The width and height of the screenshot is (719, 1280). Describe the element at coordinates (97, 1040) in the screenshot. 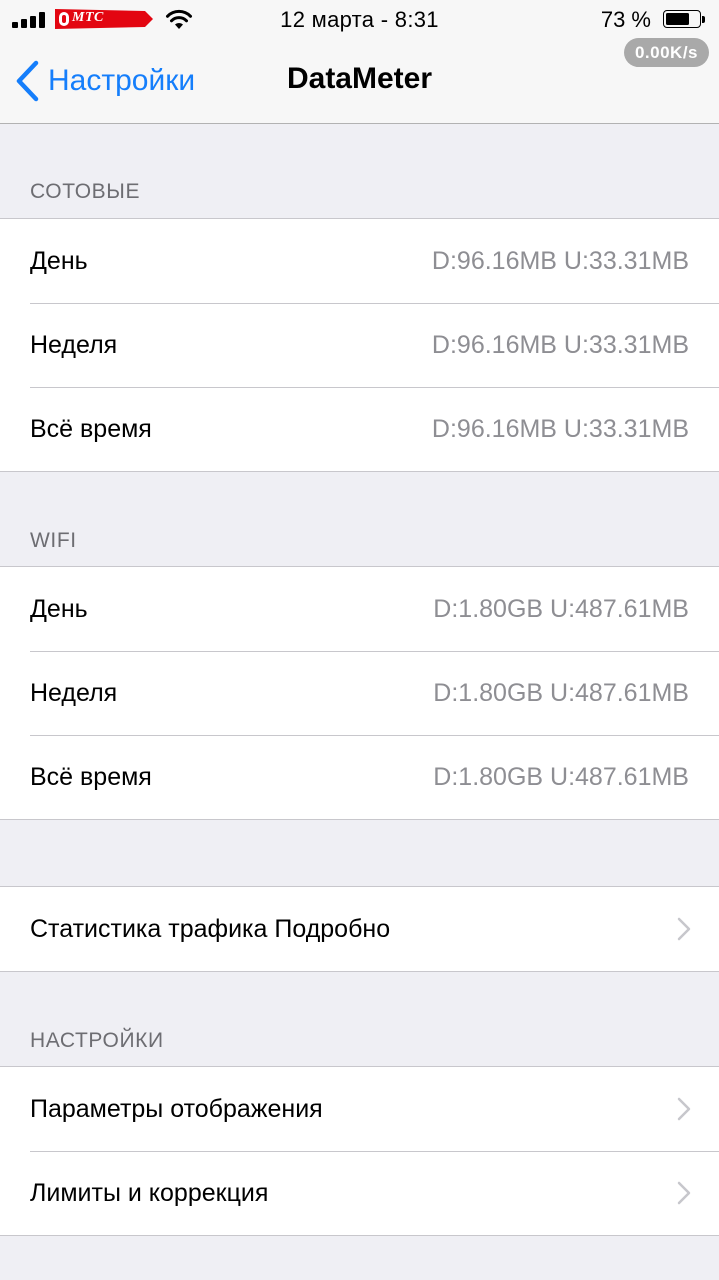

I see `section-header-settings: НАСТРОЙКИ` at that location.